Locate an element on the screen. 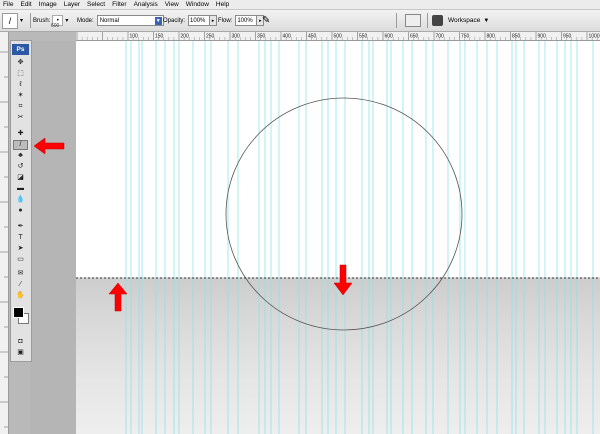 The height and width of the screenshot is (434, 600). arrow-up-icon is located at coordinates (118, 297).